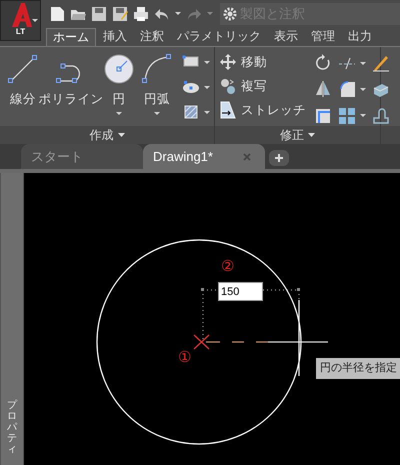 The height and width of the screenshot is (465, 400). I want to click on callout-number: ②, so click(227, 266).